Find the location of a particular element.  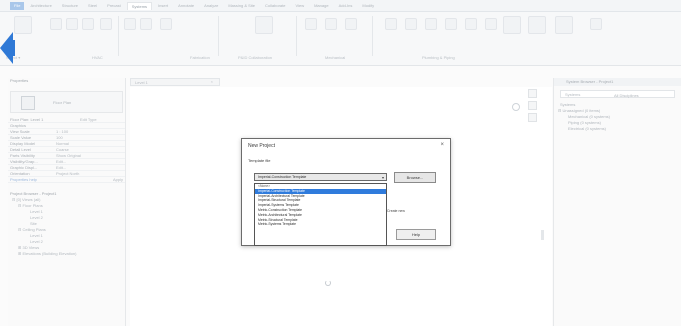

properties-title: Properties is located at coordinates (19, 80).